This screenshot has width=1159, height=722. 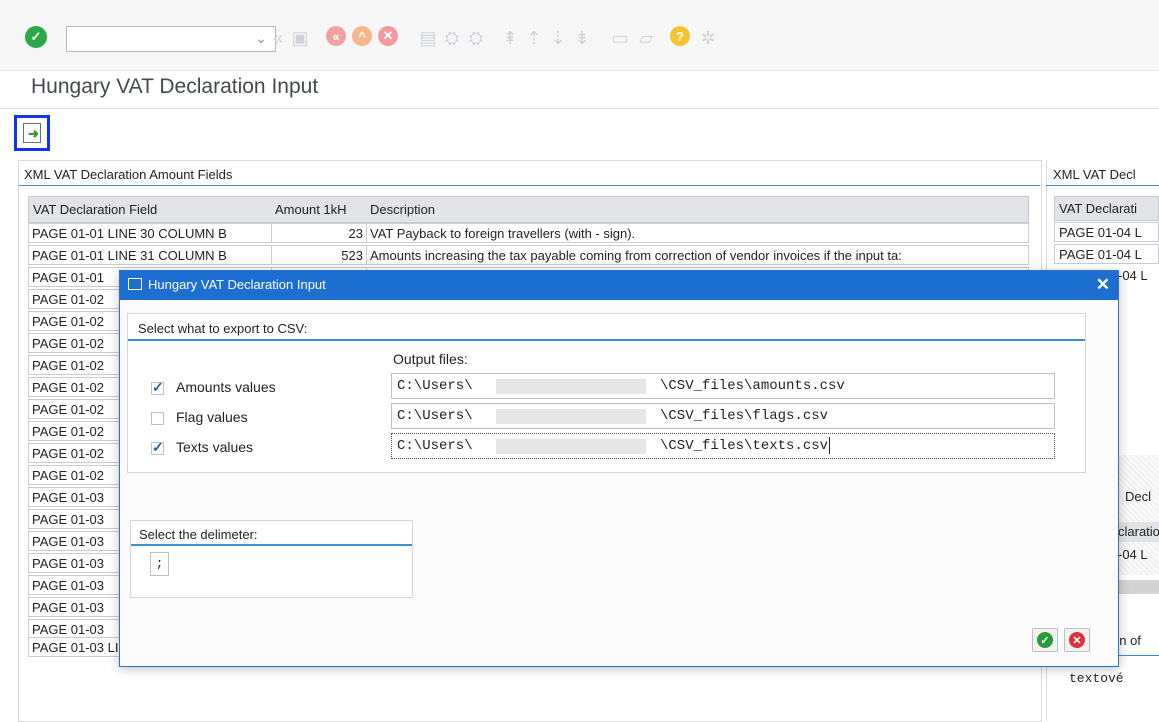 What do you see at coordinates (1103, 285) in the screenshot?
I see `close-icon: ✕` at bounding box center [1103, 285].